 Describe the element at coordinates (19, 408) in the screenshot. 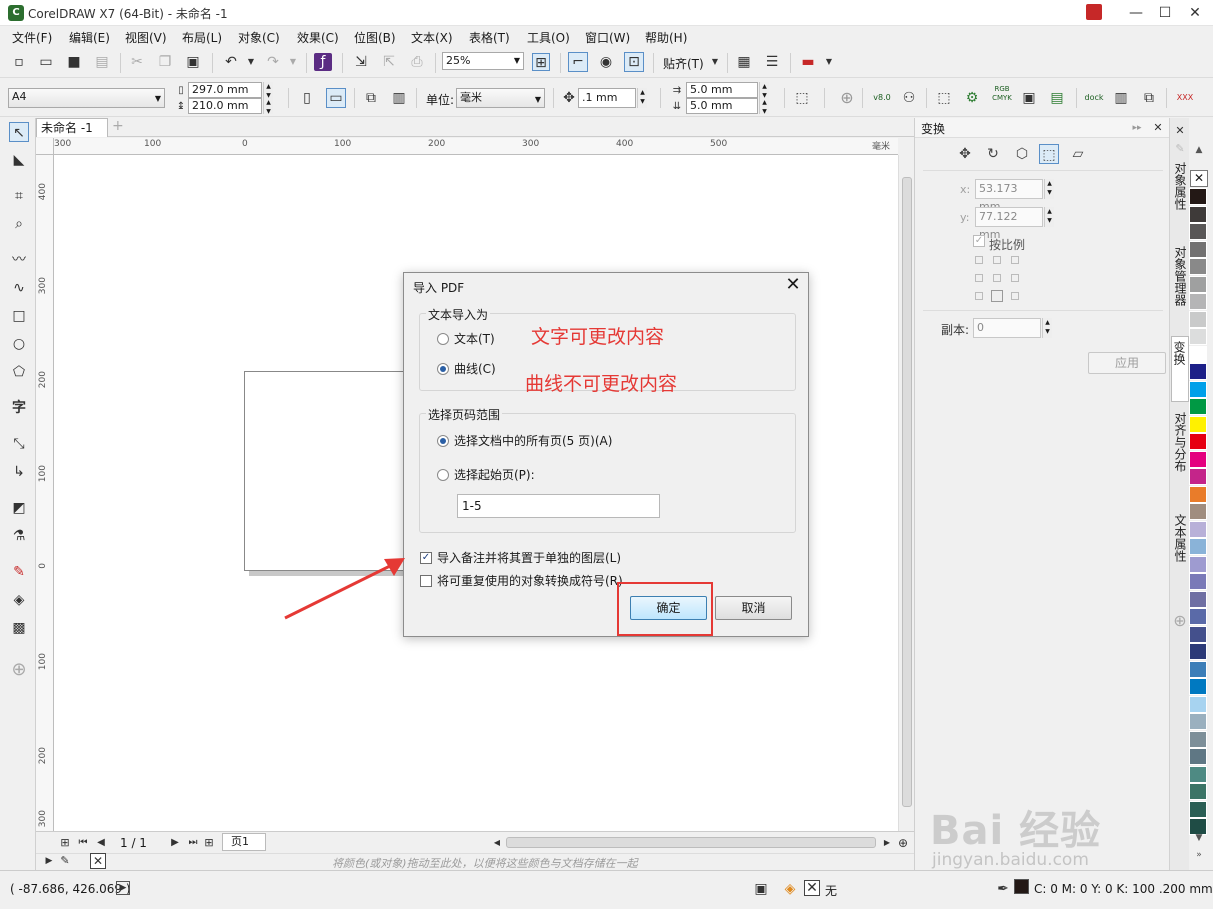

I see `text-tool-icon: 字` at that location.